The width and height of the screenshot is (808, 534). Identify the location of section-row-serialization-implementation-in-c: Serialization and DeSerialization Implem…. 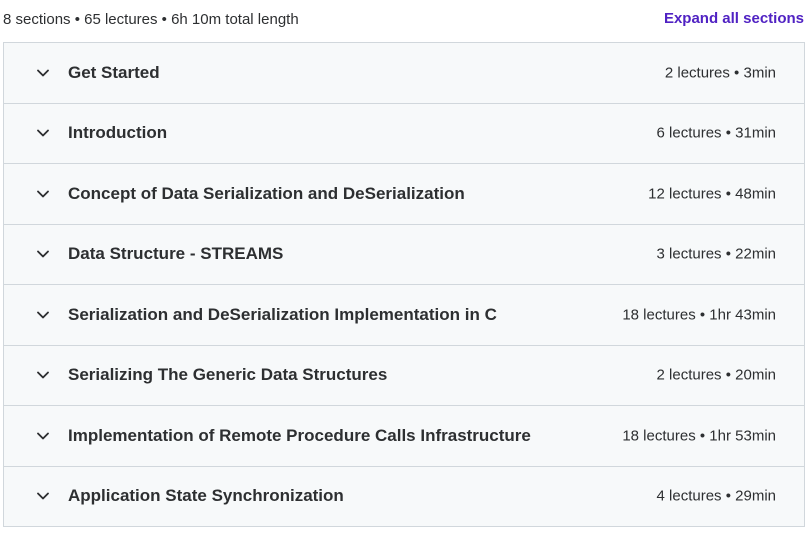
(404, 315).